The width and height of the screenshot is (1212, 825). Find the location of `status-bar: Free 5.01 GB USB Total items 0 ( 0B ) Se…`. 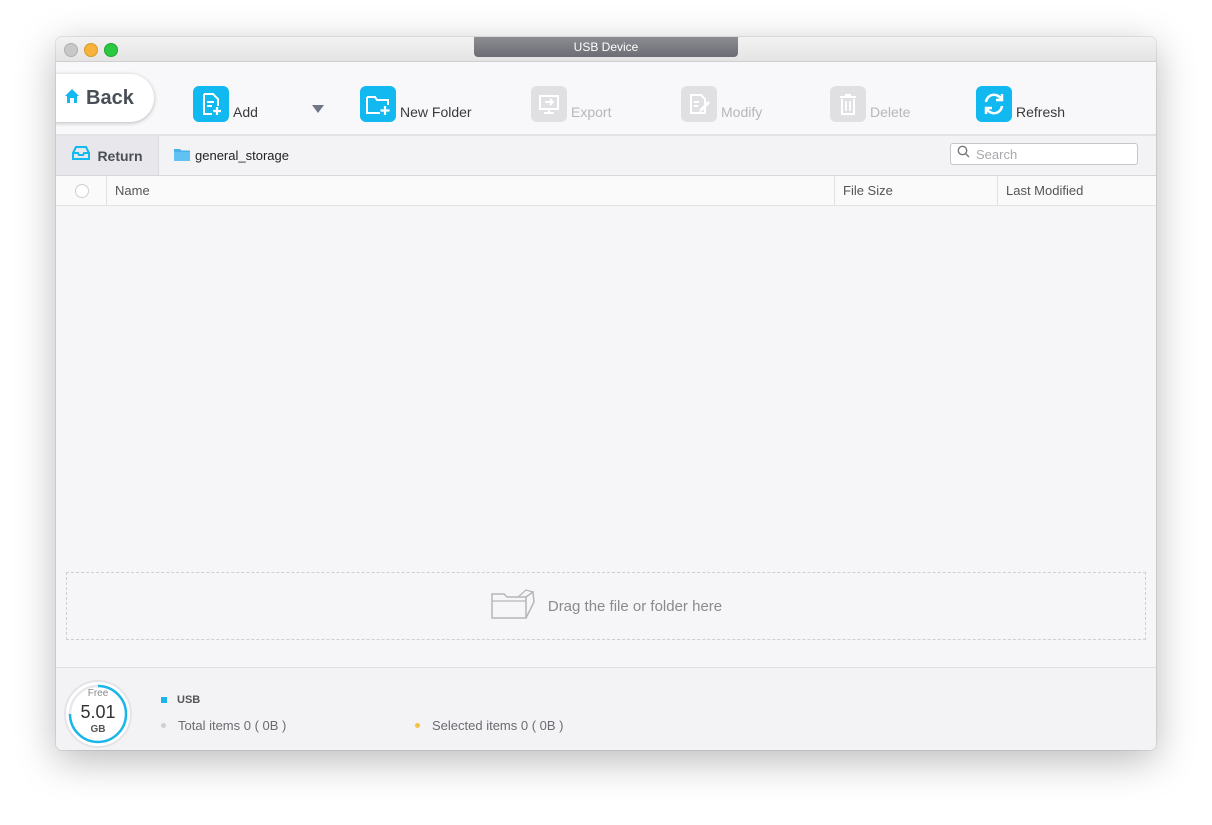

status-bar: Free 5.01 GB USB Total items 0 ( 0B ) Se… is located at coordinates (606, 708).